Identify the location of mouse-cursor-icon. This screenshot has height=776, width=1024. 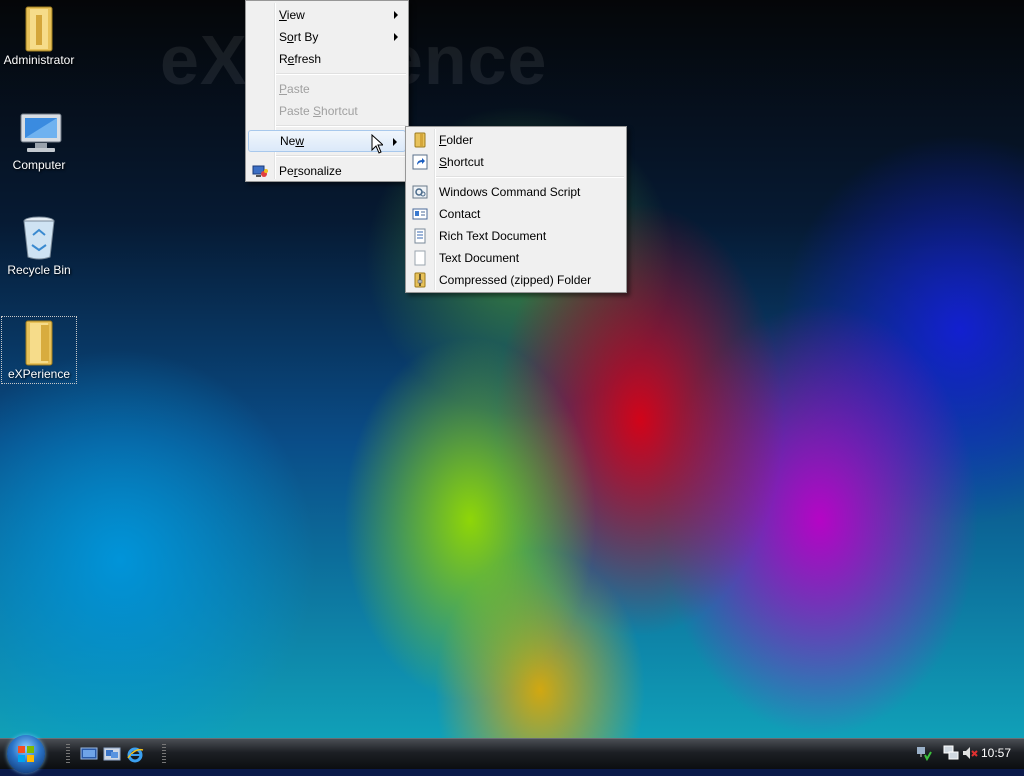
(377, 144).